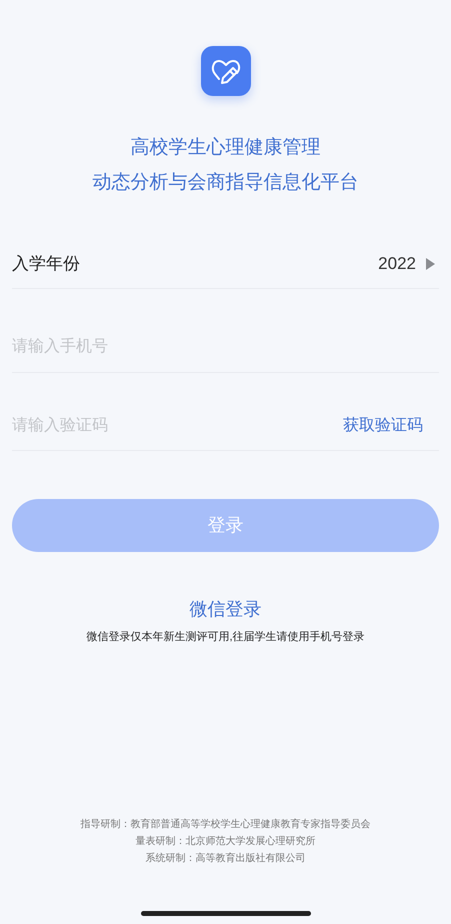 The image size is (451, 924). What do you see at coordinates (225, 182) in the screenshot?
I see `app-title: 动态分析与会商指导信息化平台` at bounding box center [225, 182].